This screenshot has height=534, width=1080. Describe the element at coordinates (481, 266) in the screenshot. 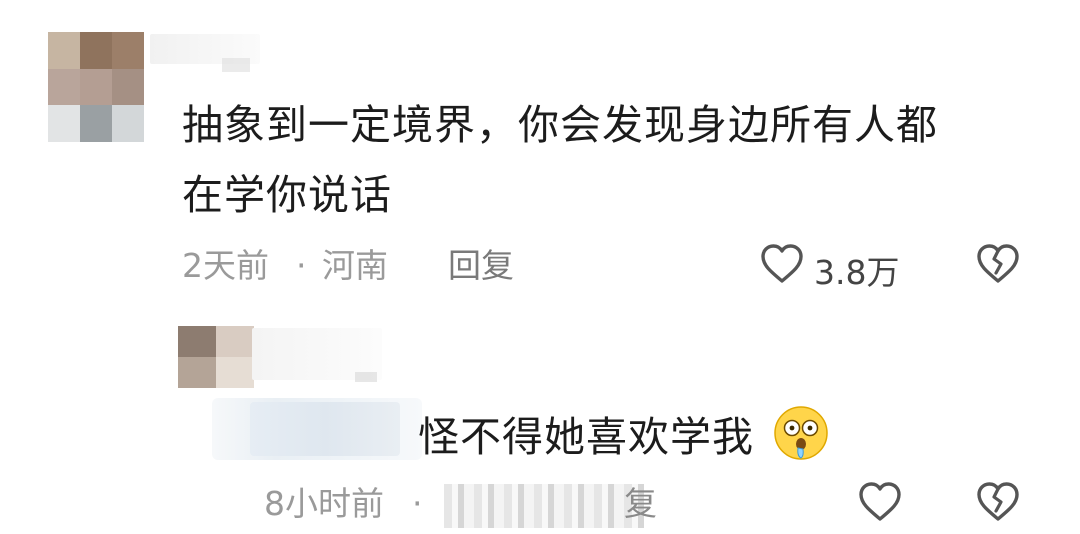

I see `reply-button: 回复` at that location.